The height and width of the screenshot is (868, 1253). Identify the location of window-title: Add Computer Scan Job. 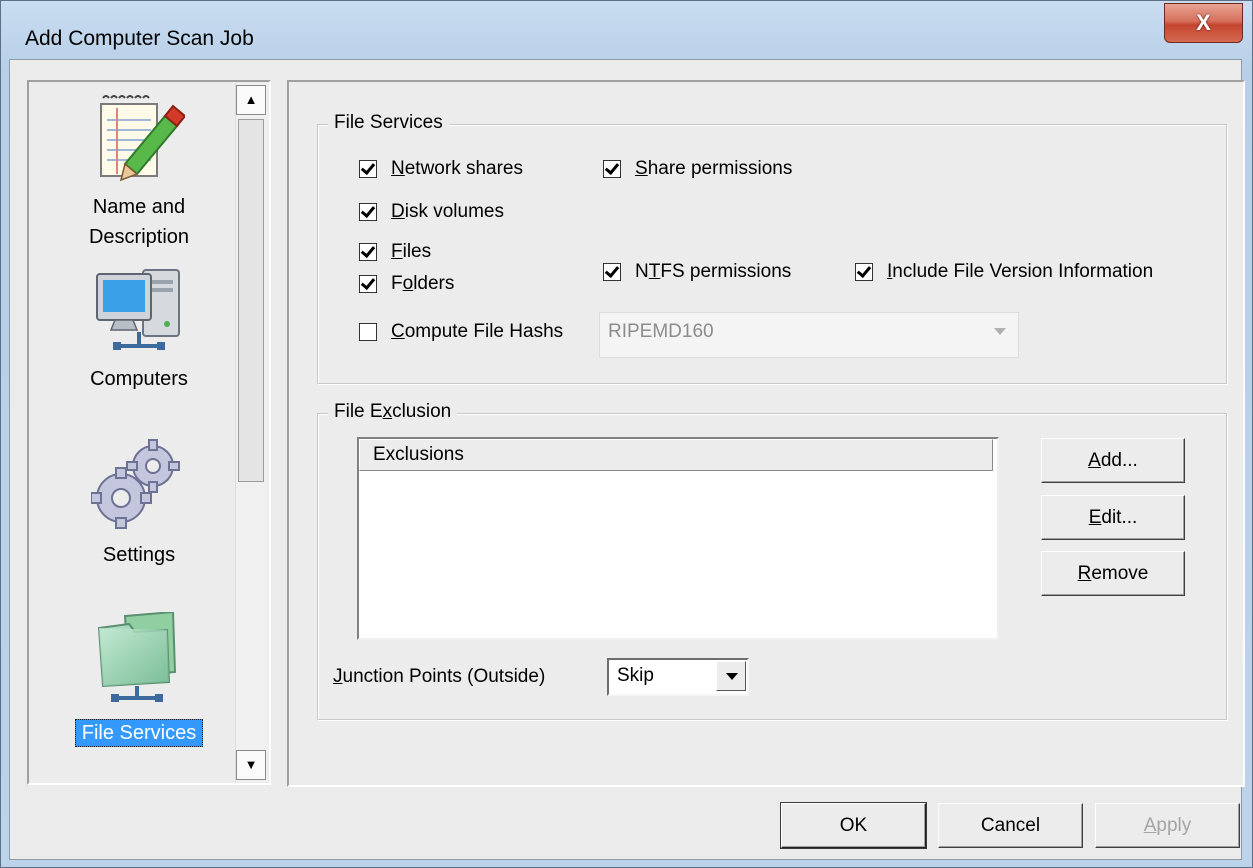
(139, 38).